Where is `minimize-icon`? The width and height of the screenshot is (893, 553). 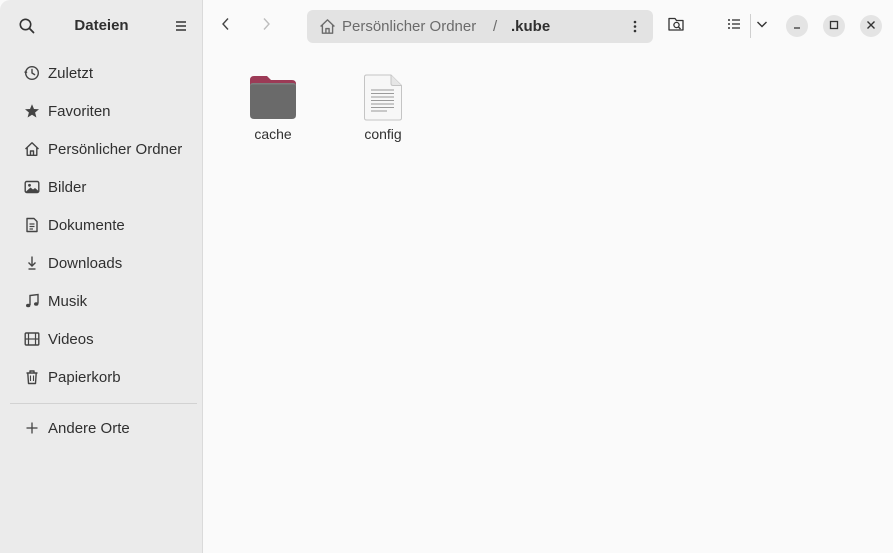 minimize-icon is located at coordinates (797, 26).